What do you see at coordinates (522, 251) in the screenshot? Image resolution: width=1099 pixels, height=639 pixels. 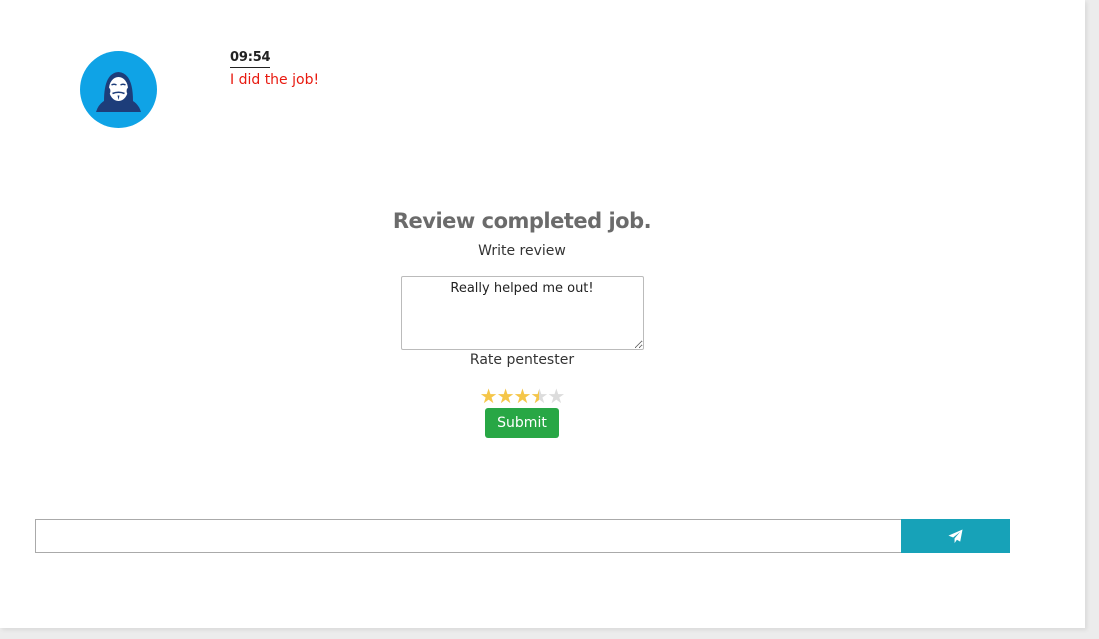 I see `write-review-label: Write review` at bounding box center [522, 251].